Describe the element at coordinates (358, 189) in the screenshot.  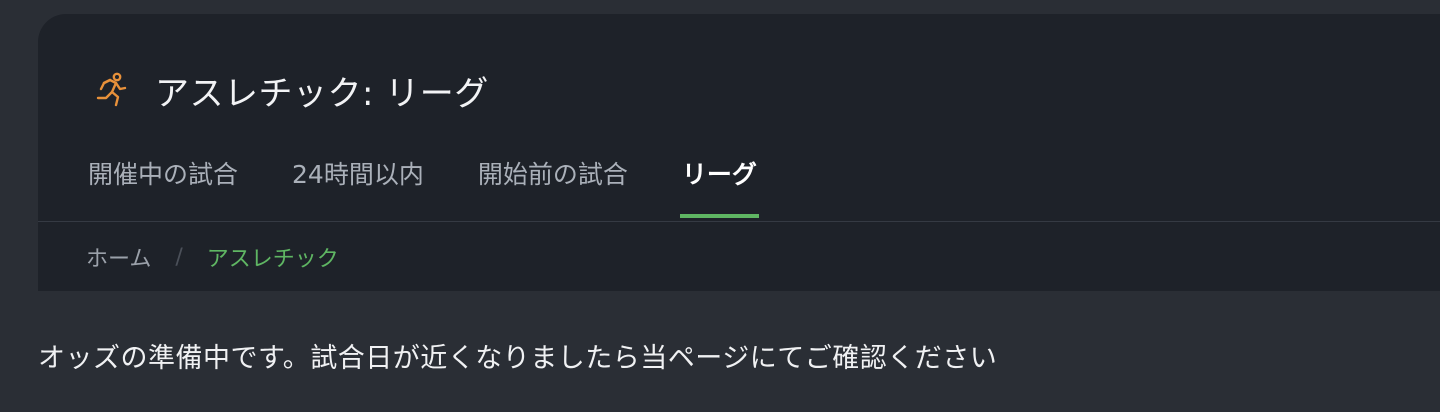
I see `tab-within-24-hours: 24時間以内` at that location.